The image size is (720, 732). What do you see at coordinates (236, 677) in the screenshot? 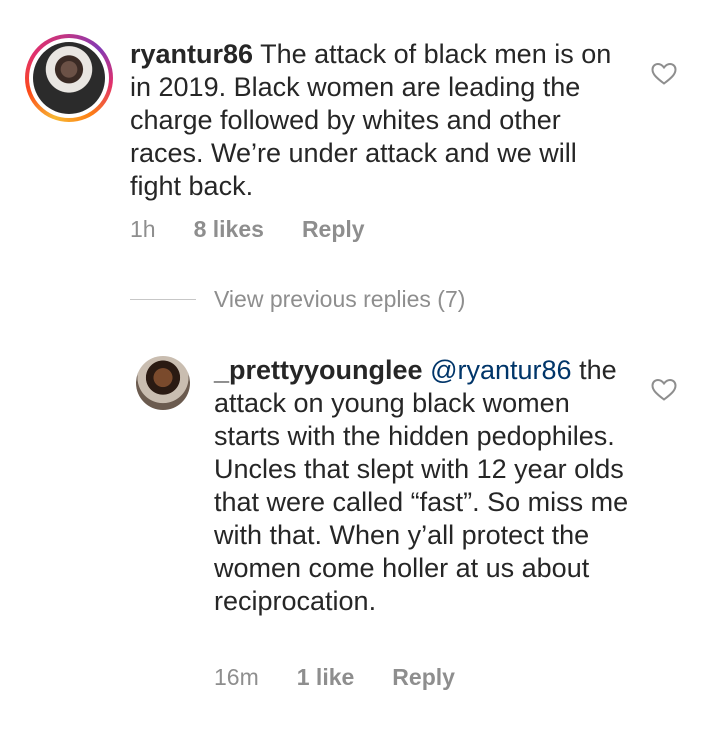
I see `comment-time: 16m` at bounding box center [236, 677].